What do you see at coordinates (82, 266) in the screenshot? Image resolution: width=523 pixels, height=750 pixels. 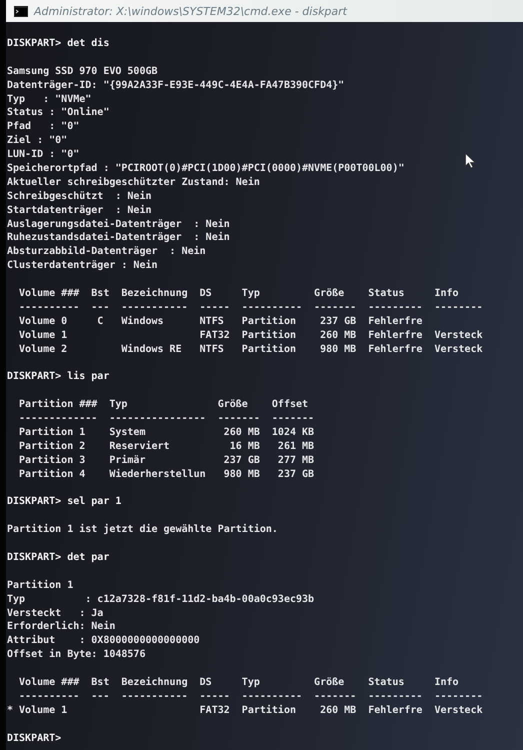 I see `output-line: Clusterdatenträger : Nein` at bounding box center [82, 266].